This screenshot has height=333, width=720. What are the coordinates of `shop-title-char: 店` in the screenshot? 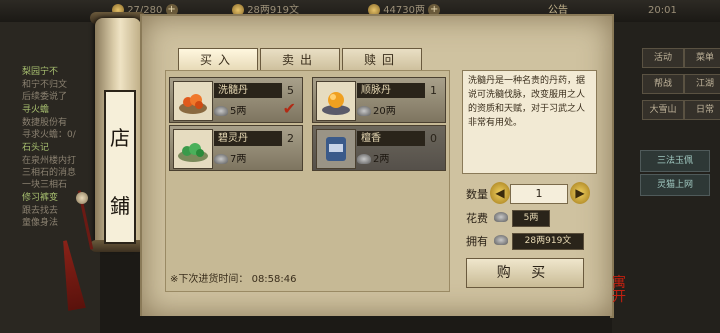 It's located at (120, 138).